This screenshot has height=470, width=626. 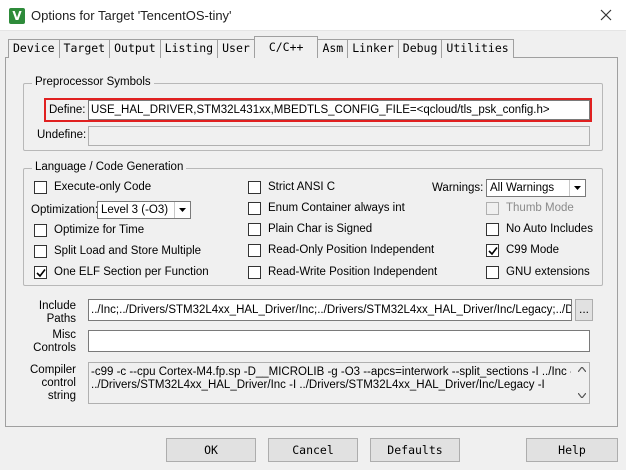 I want to click on language-group-title: Language / Code Generation, so click(x=109, y=167).